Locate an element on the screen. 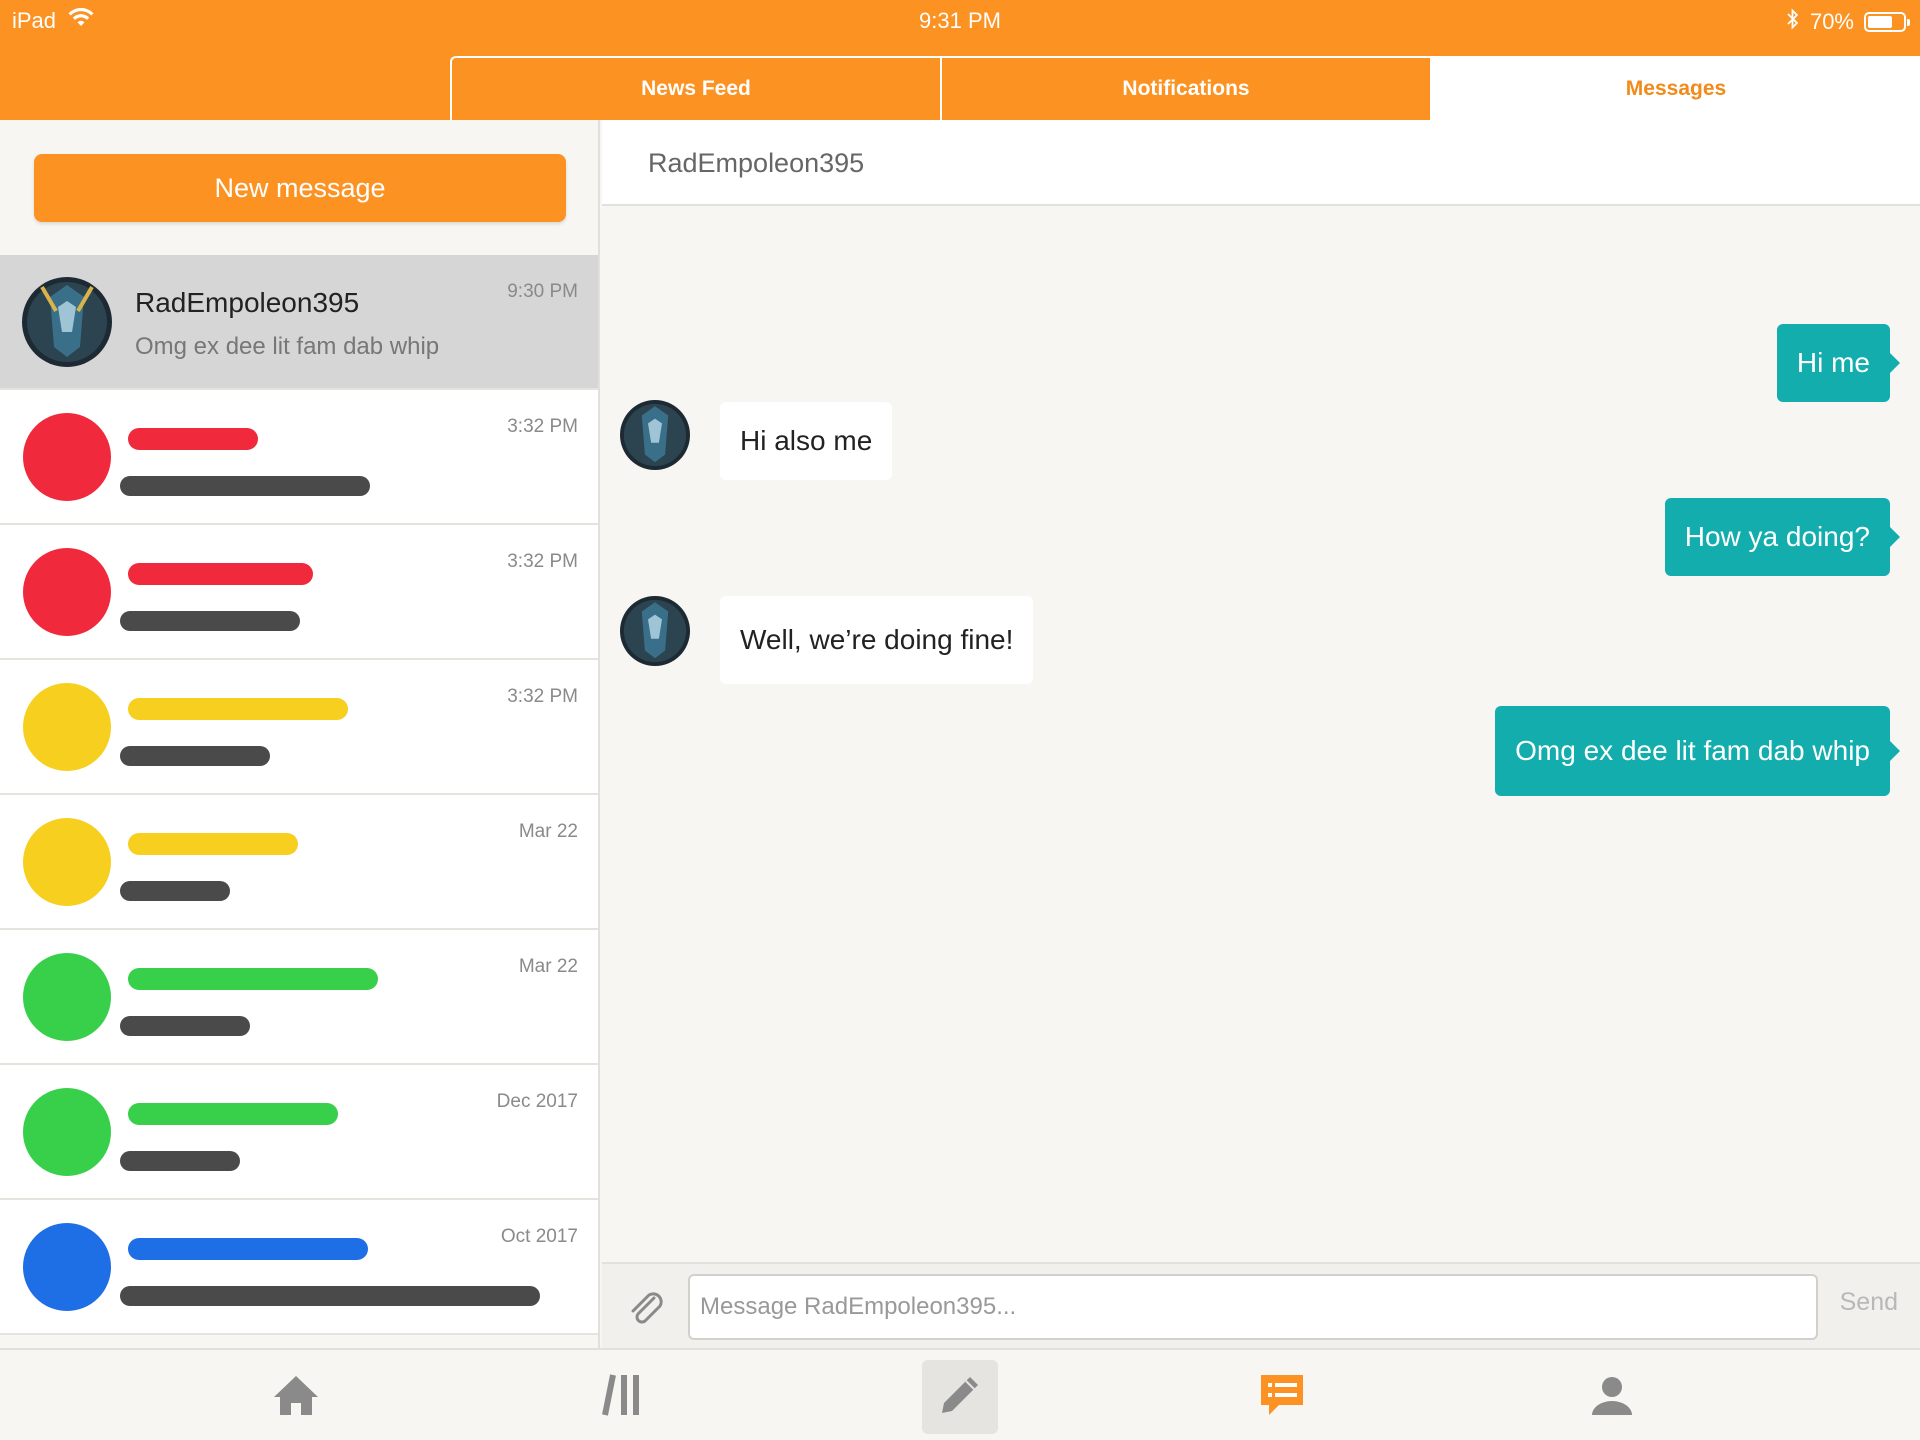 Image resolution: width=1920 pixels, height=1440 pixels. status-time: 9:31 PM is located at coordinates (960, 20).